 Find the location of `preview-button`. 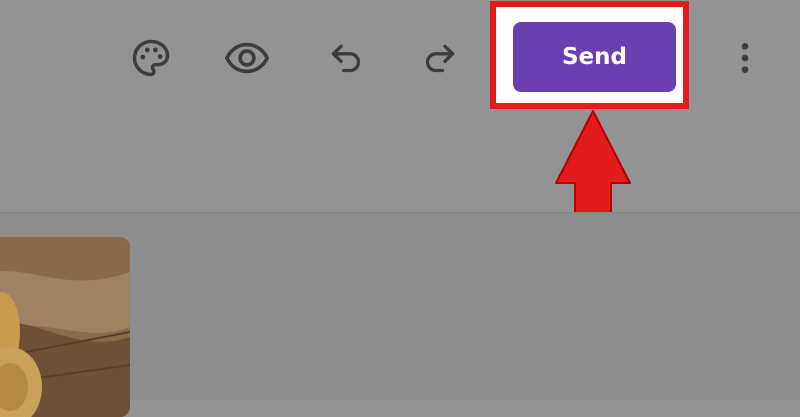

preview-button is located at coordinates (247, 58).